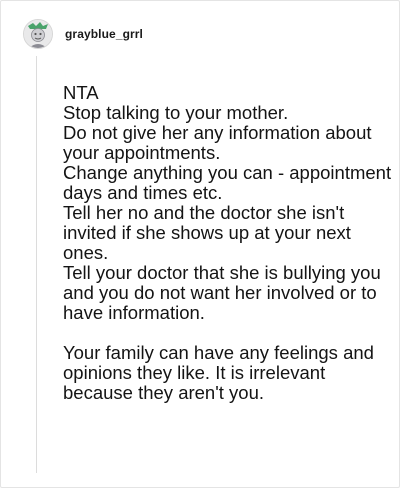 The width and height of the screenshot is (400, 488). What do you see at coordinates (104, 34) in the screenshot?
I see `username: grayblue_grrl` at bounding box center [104, 34].